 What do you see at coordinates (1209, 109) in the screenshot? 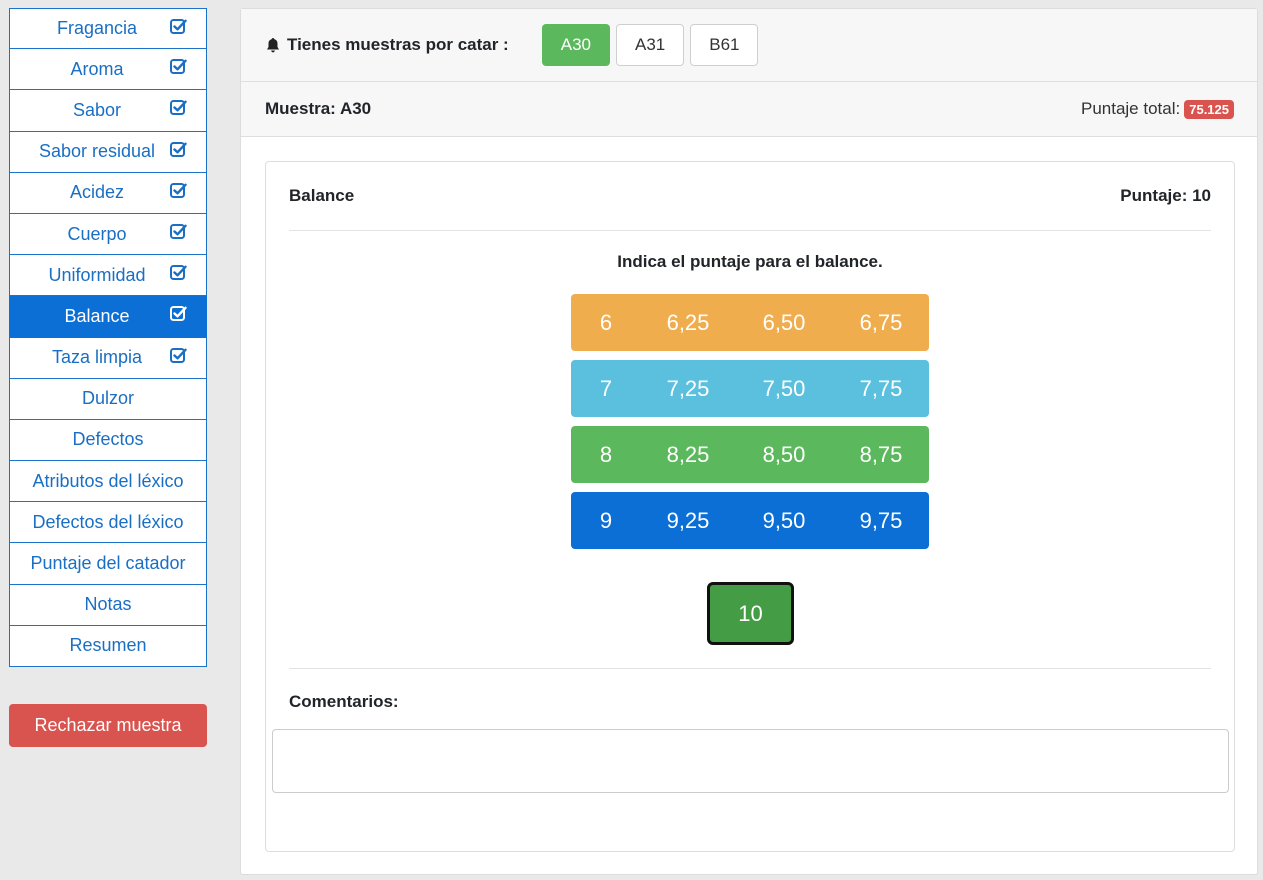
I see `total-score-badge: 75.125` at bounding box center [1209, 109].